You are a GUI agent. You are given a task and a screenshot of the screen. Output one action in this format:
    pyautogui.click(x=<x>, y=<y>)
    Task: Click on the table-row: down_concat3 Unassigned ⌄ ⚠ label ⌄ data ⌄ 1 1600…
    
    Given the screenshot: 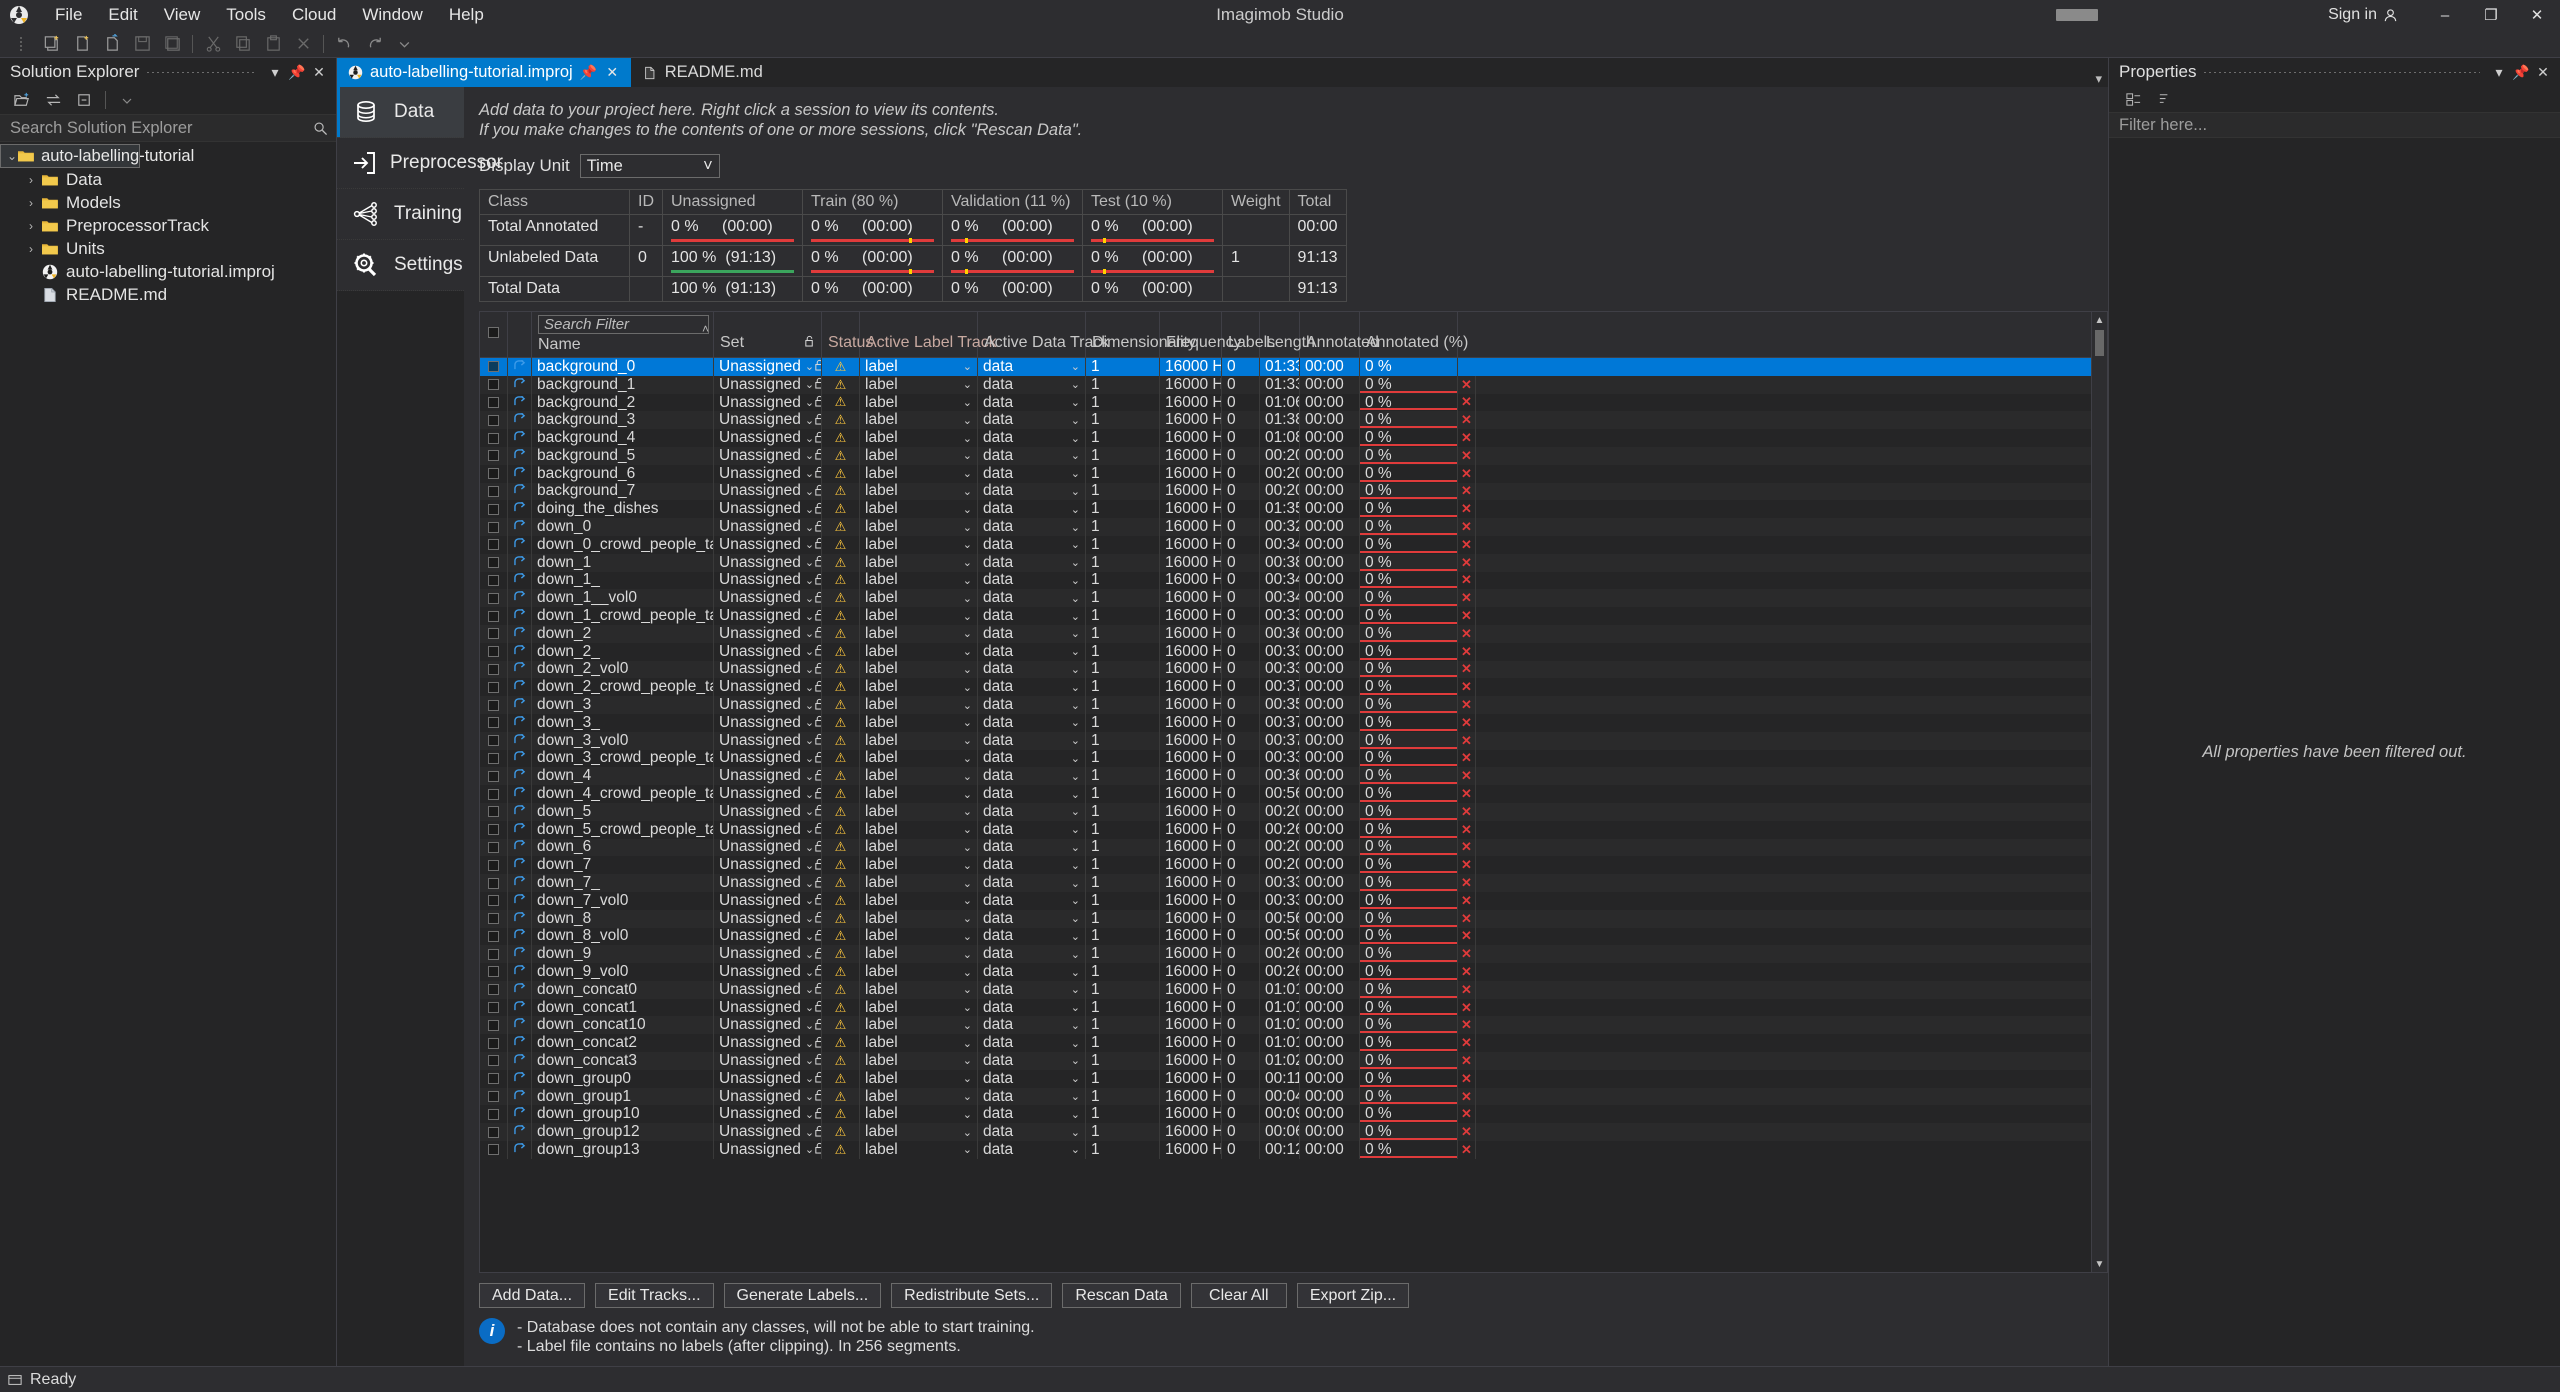 What is the action you would take?
    pyautogui.click(x=1293, y=1061)
    